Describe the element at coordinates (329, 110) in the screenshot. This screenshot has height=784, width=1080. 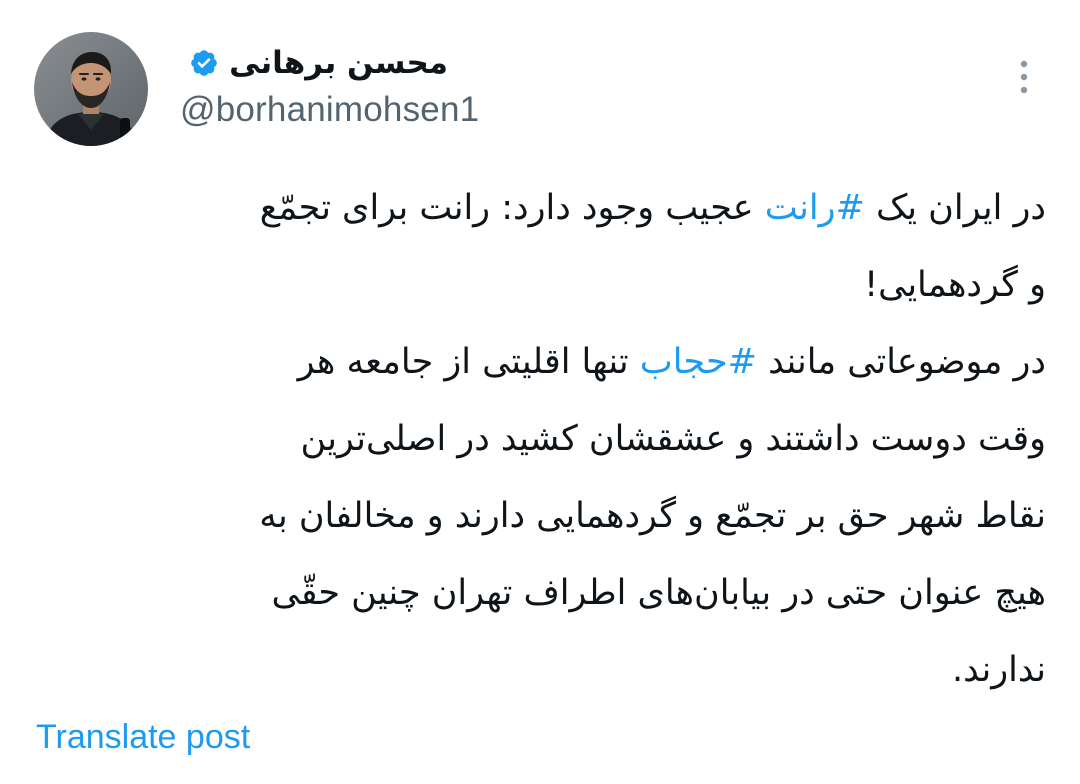
I see `user-handle: @borhanimohsen1` at that location.